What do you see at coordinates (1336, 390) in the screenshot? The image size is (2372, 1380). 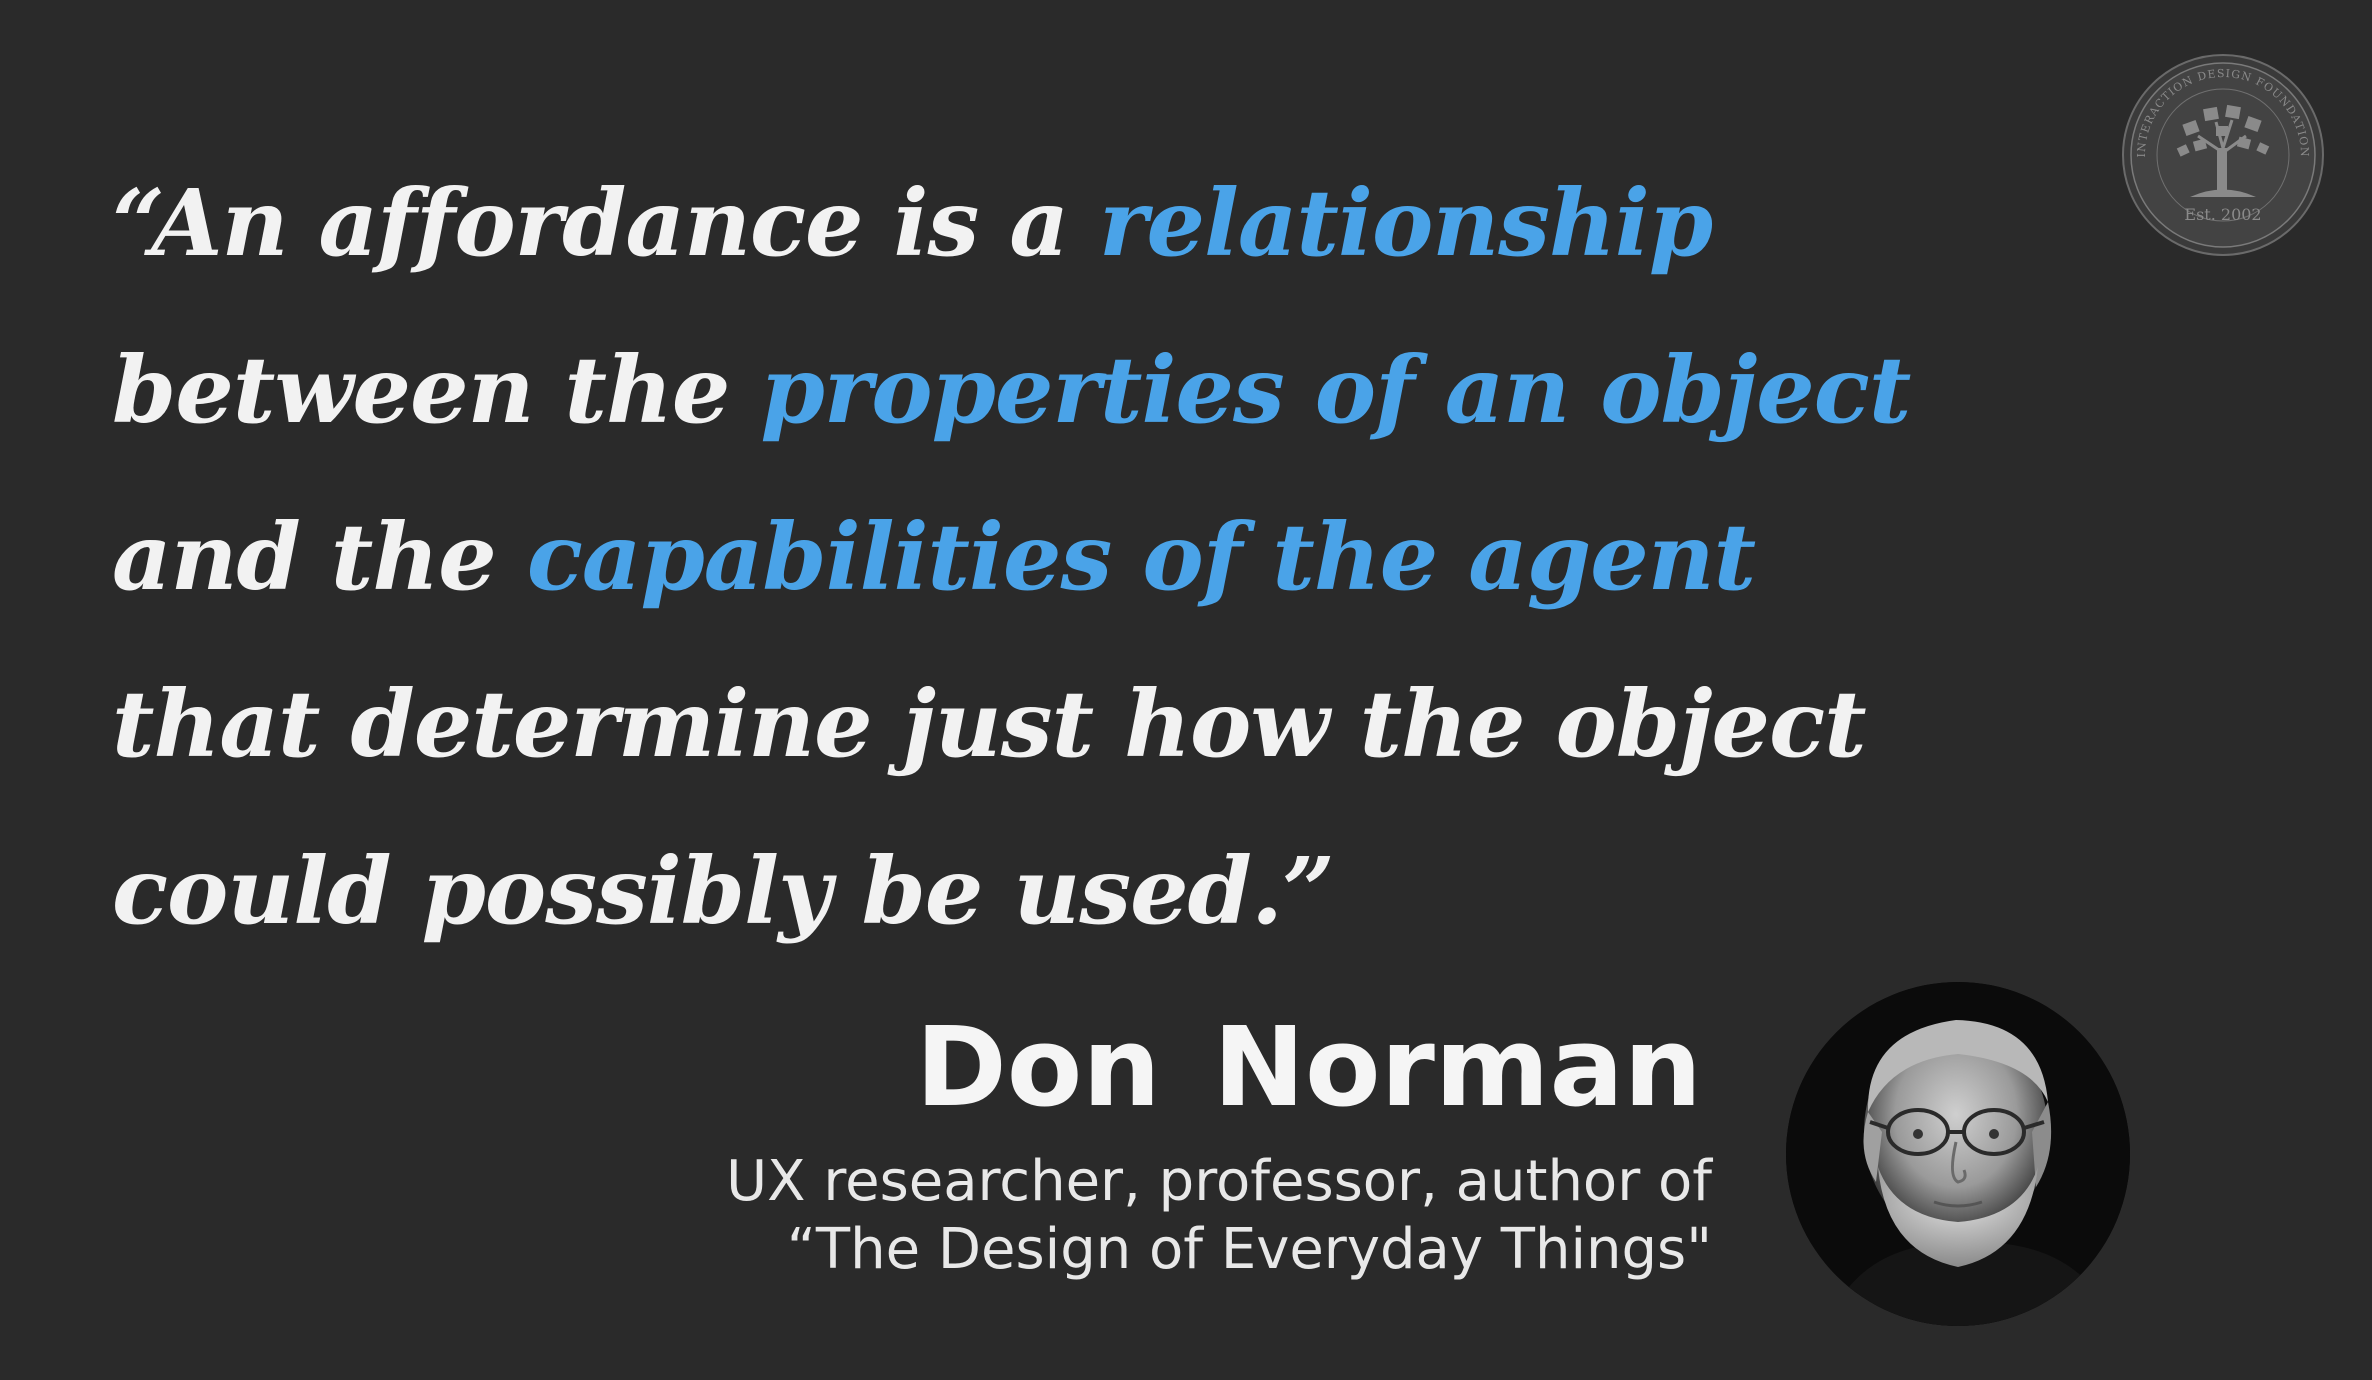 I see `quote-highlight: properties of an object` at bounding box center [1336, 390].